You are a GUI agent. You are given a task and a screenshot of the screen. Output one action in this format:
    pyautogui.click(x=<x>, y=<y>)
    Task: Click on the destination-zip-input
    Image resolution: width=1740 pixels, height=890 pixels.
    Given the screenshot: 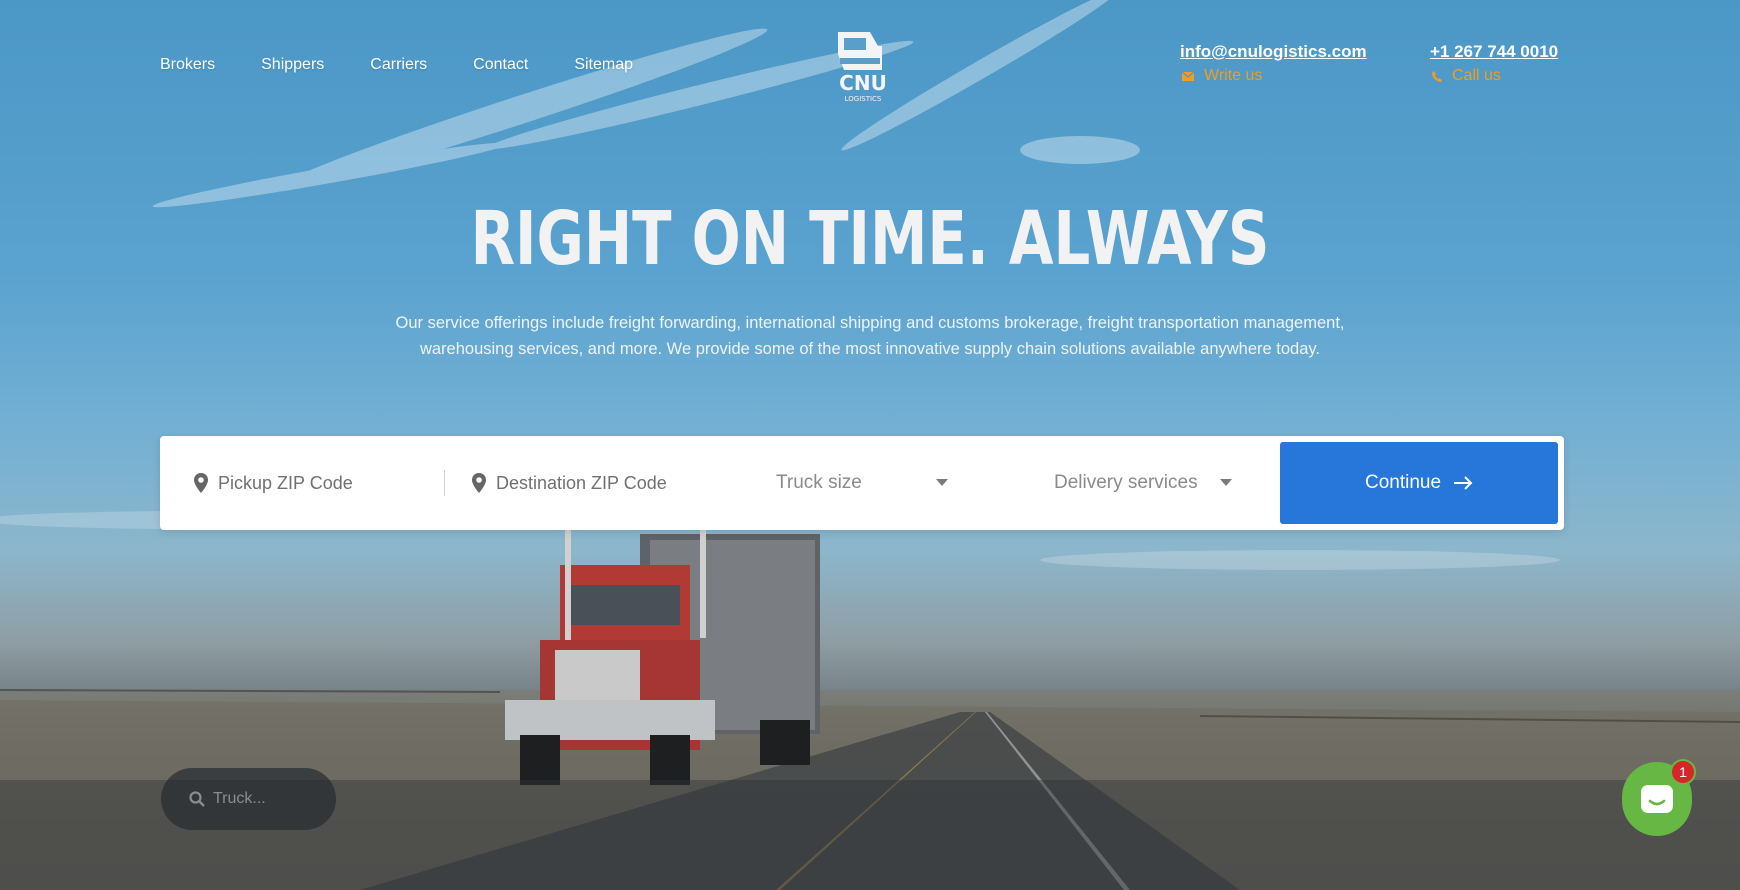 What is the action you would take?
    pyautogui.click(x=601, y=483)
    